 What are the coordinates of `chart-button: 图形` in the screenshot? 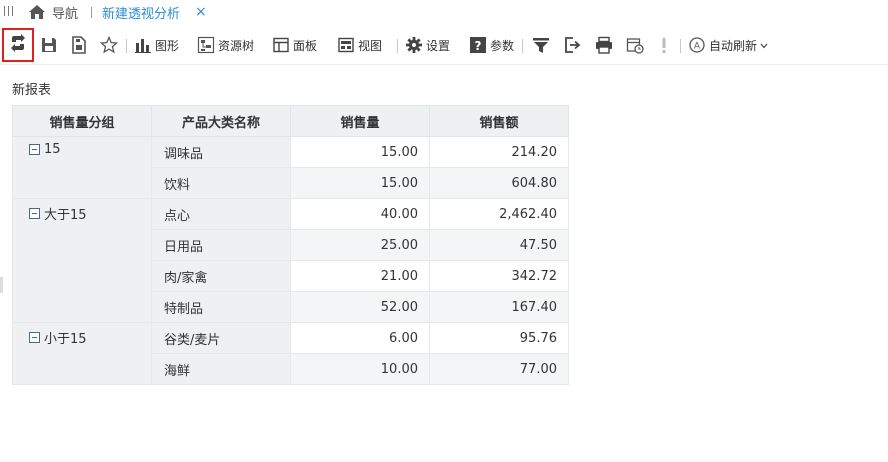 It's located at (156, 45).